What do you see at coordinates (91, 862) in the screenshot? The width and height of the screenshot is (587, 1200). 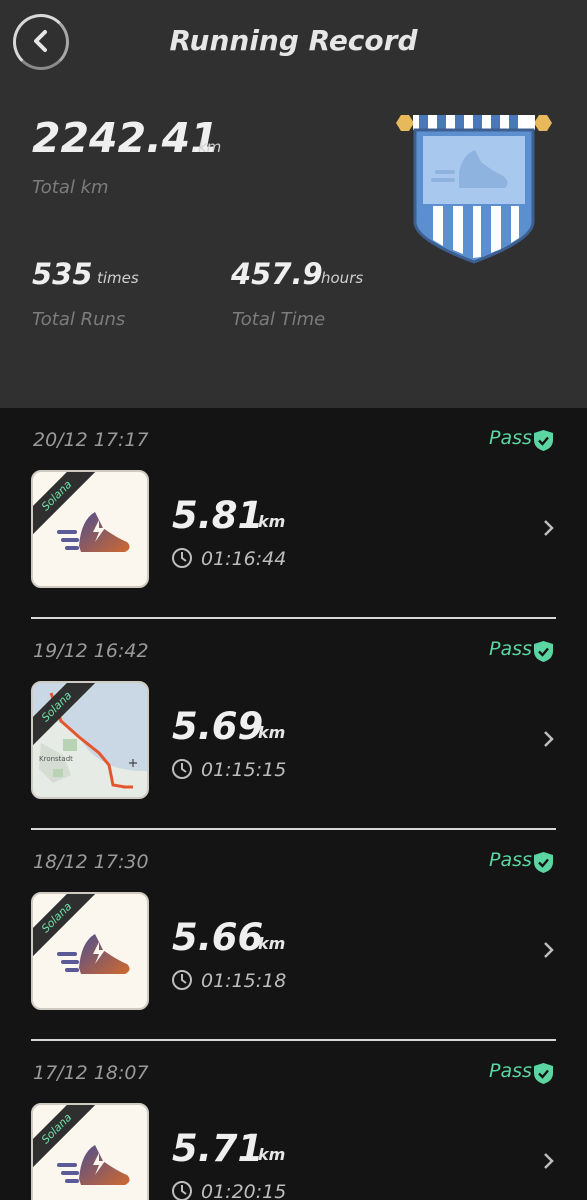 I see `record-date: 18/12 17:30` at bounding box center [91, 862].